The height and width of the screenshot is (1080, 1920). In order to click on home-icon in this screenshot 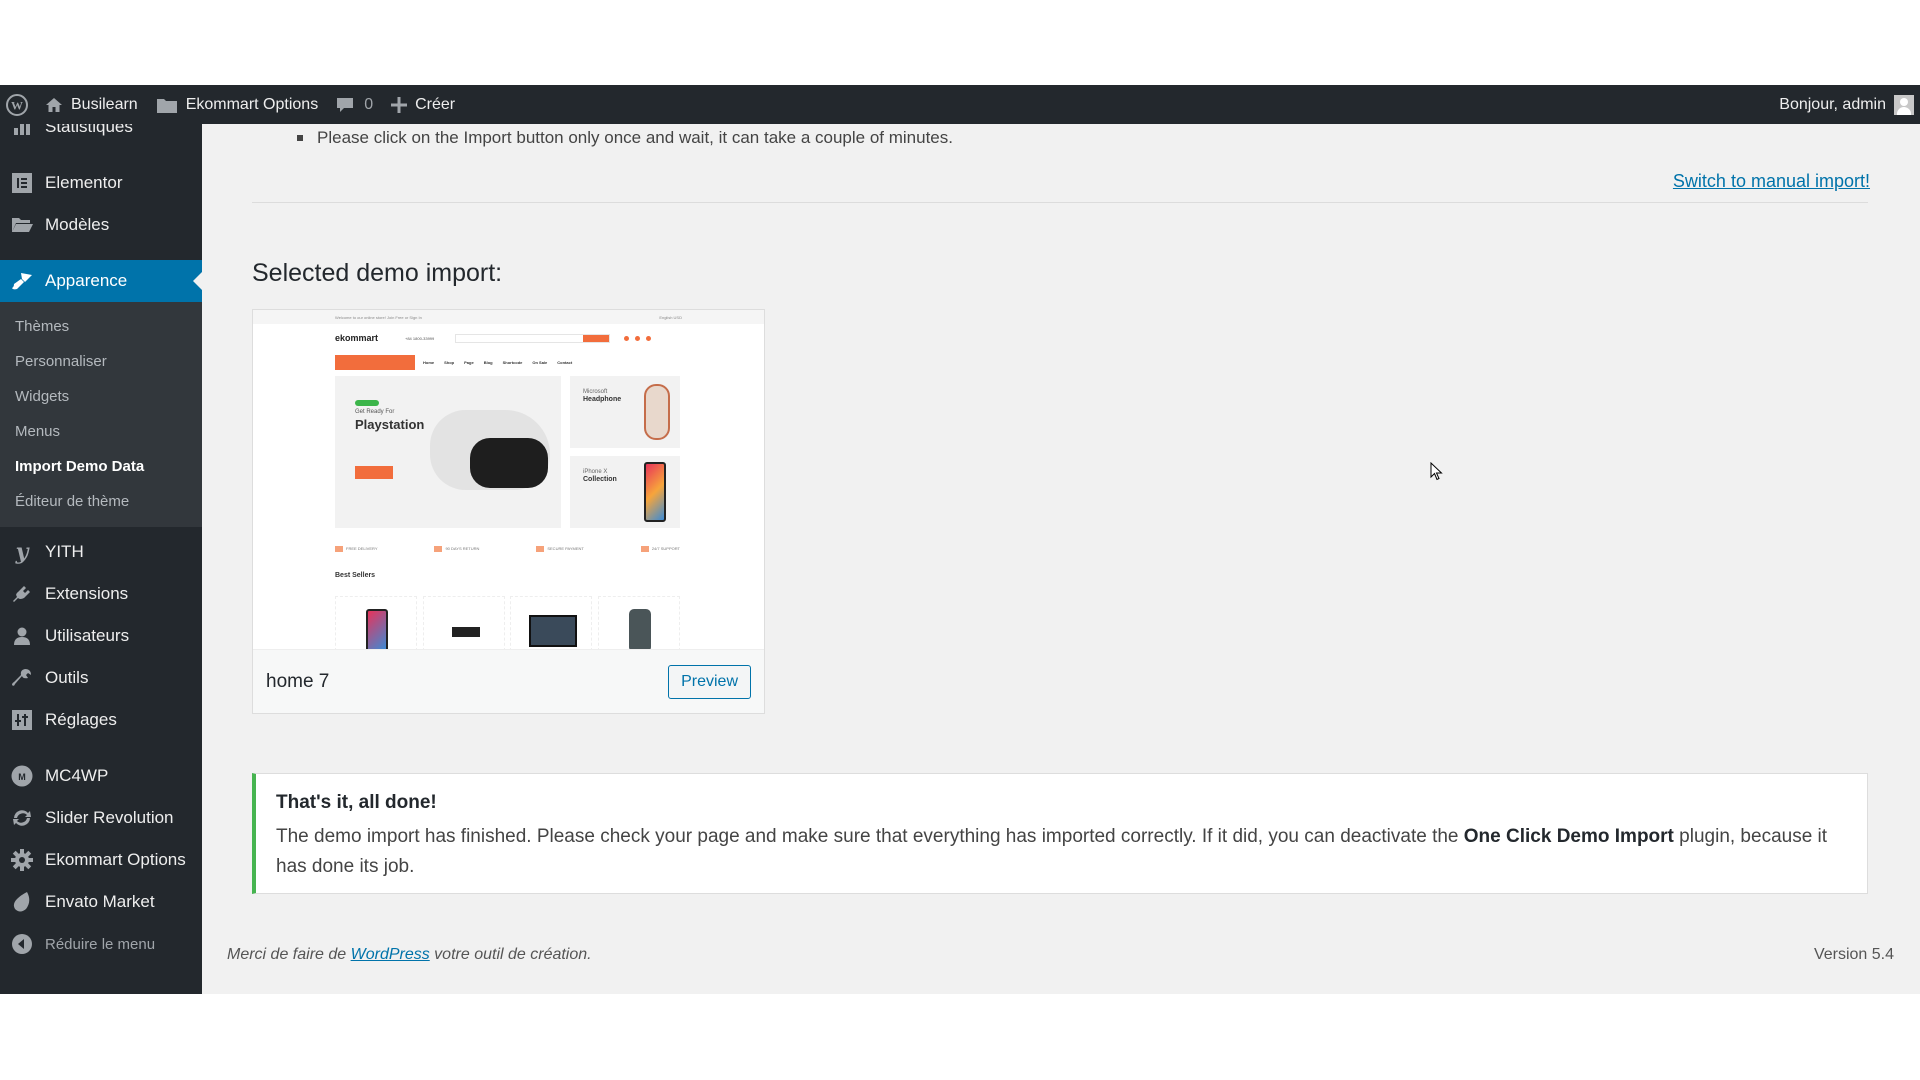, I will do `click(54, 105)`.